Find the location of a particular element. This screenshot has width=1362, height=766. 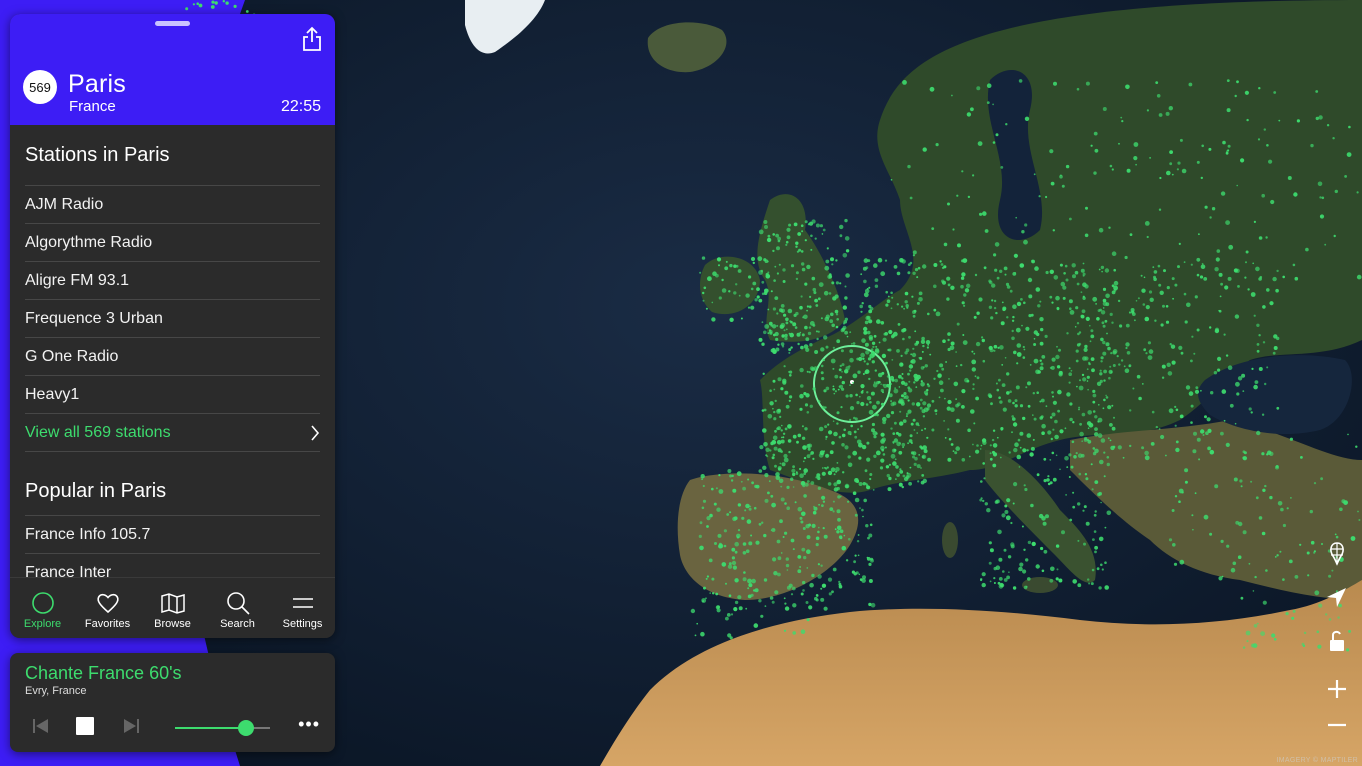

tab-search: Search is located at coordinates (237, 608).